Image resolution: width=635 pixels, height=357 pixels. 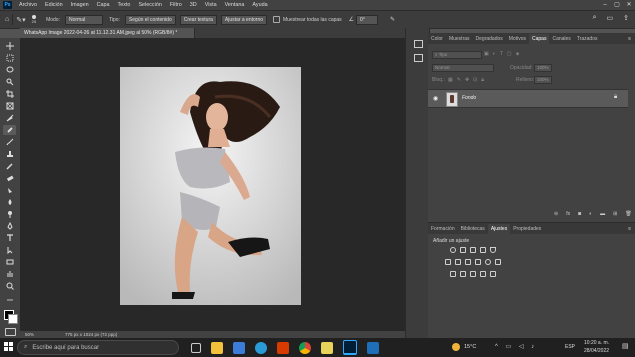 I want to click on delete-layer-icon: 🗑︎, so click(x=628, y=214).